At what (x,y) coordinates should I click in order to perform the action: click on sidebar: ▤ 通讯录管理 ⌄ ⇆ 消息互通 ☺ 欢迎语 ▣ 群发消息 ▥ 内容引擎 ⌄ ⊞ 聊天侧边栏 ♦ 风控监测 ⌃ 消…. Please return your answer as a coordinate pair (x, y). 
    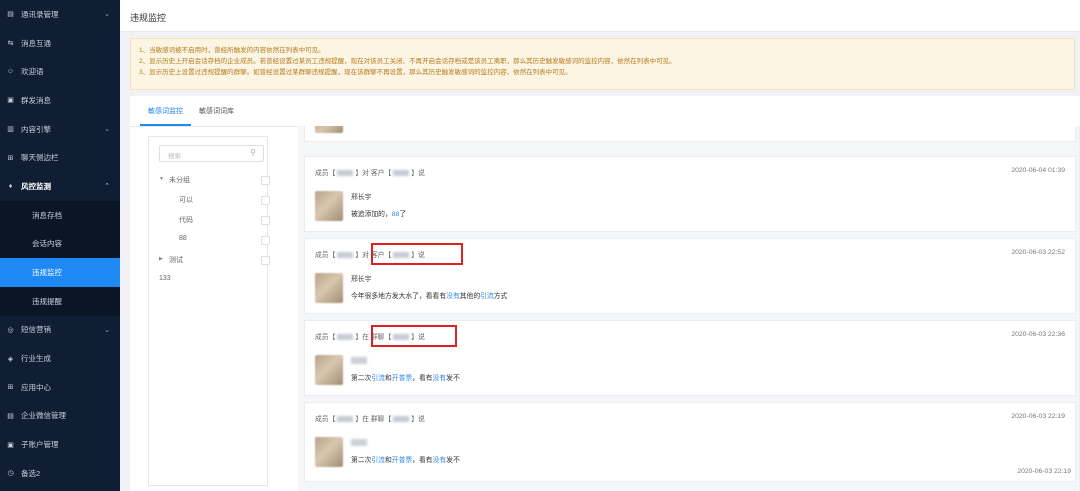
    Looking at the image, I should click on (60, 245).